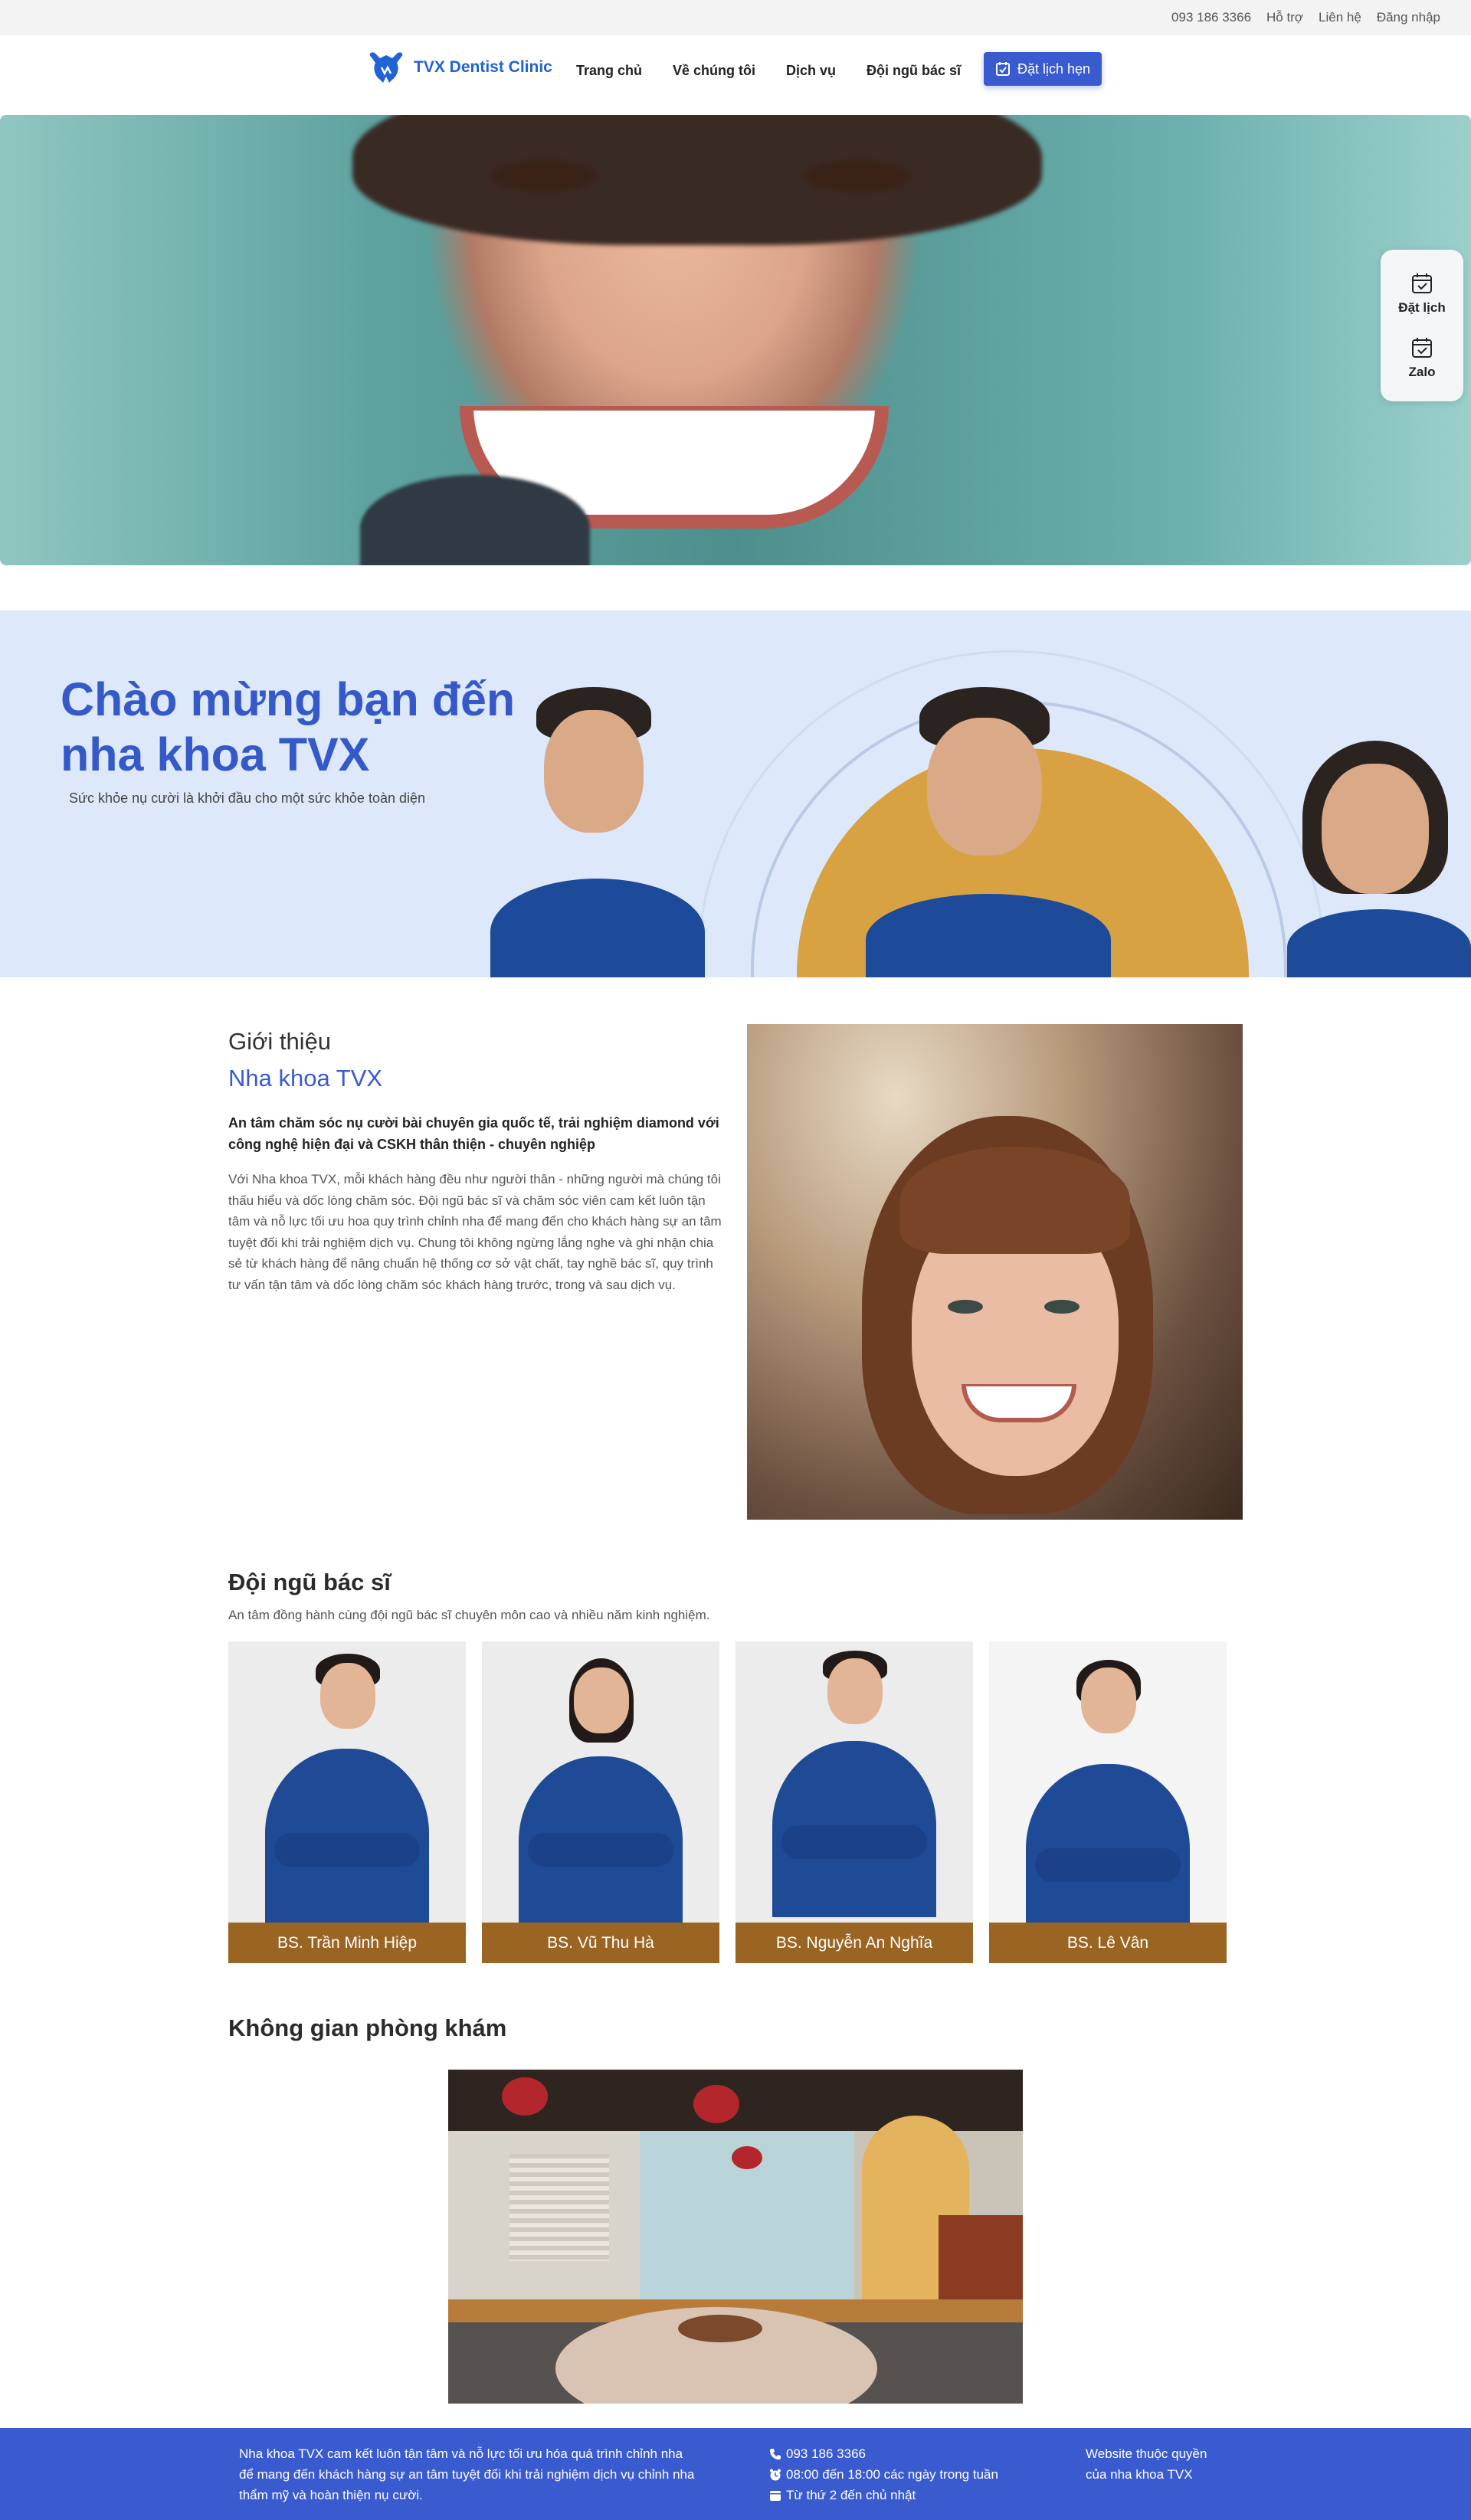 This screenshot has height=2520, width=1471. What do you see at coordinates (1211, 17) in the screenshot?
I see `phone-link: 093 186 3366` at bounding box center [1211, 17].